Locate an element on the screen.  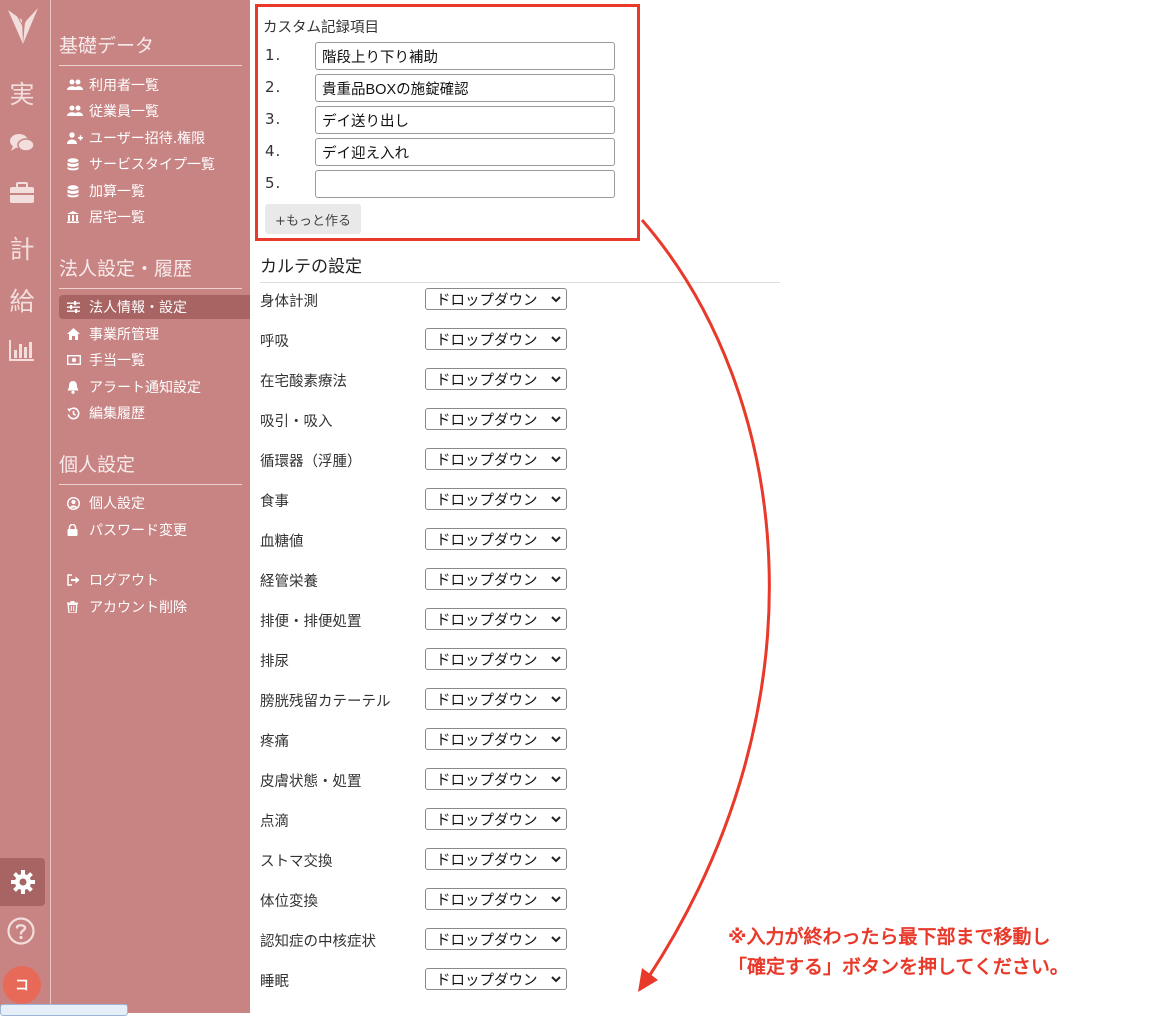
sidebar-item-logout: ログアウト is located at coordinates (154, 580).